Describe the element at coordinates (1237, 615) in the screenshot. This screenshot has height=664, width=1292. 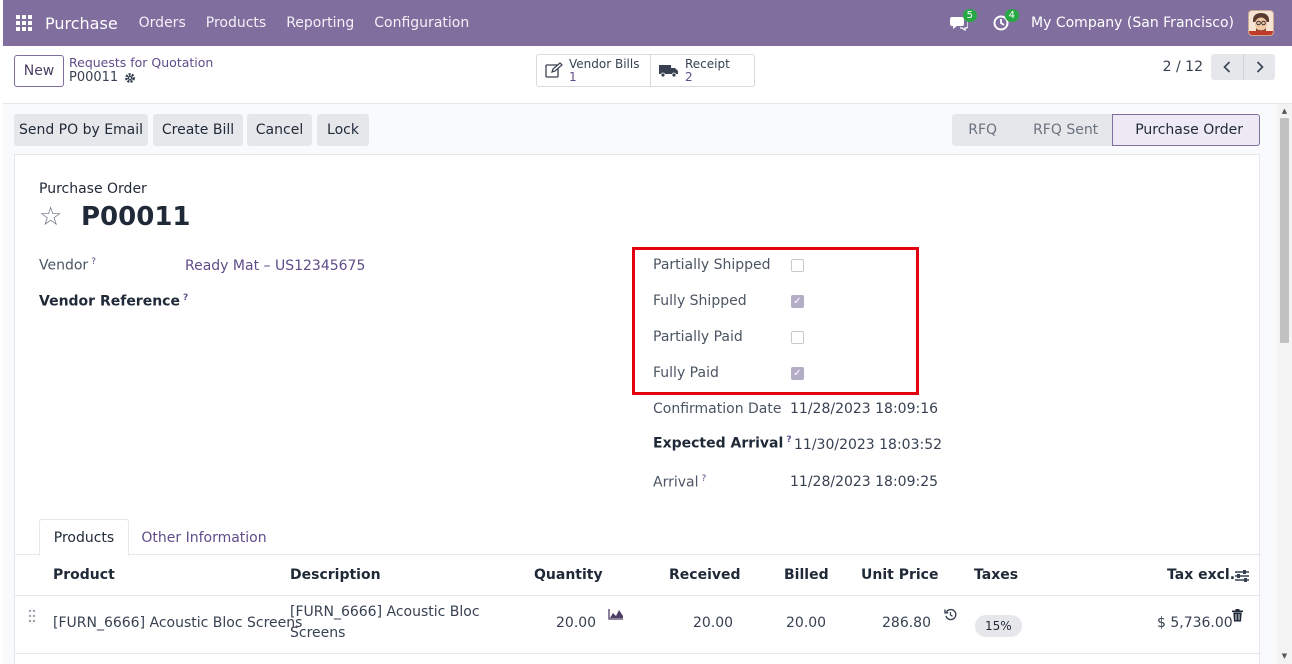
I see `trash-icon` at that location.